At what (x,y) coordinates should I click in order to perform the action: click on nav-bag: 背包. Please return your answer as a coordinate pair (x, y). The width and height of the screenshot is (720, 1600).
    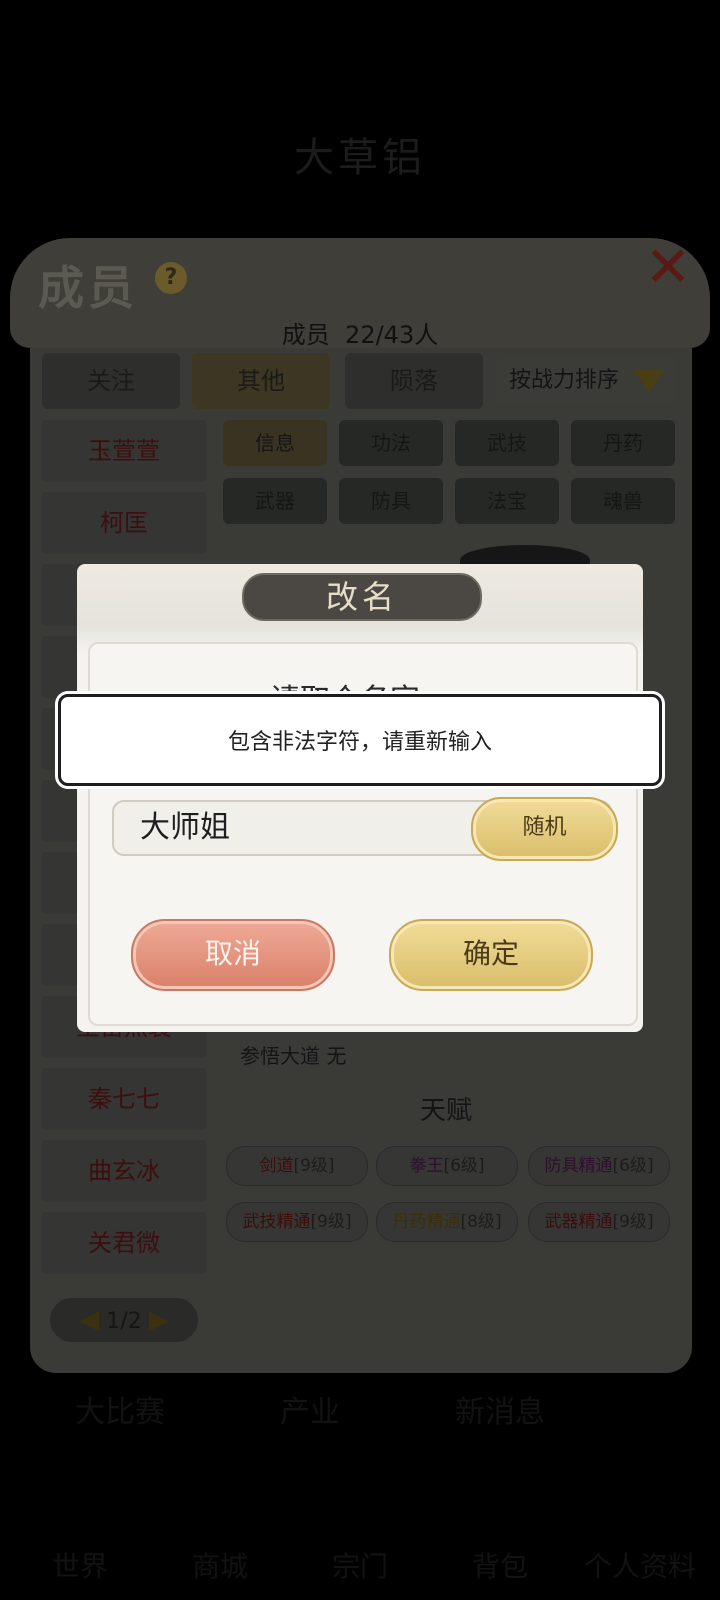
    Looking at the image, I should click on (500, 1565).